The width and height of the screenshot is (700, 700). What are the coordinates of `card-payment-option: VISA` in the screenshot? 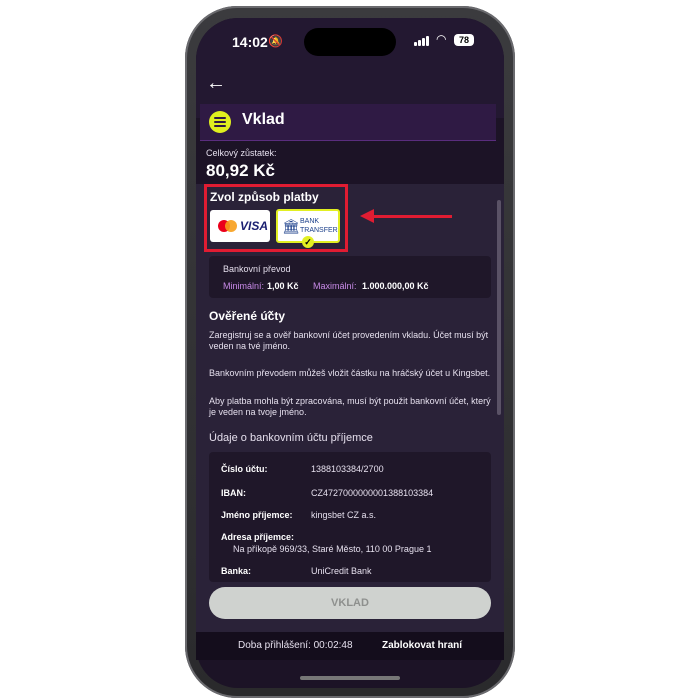 It's located at (240, 226).